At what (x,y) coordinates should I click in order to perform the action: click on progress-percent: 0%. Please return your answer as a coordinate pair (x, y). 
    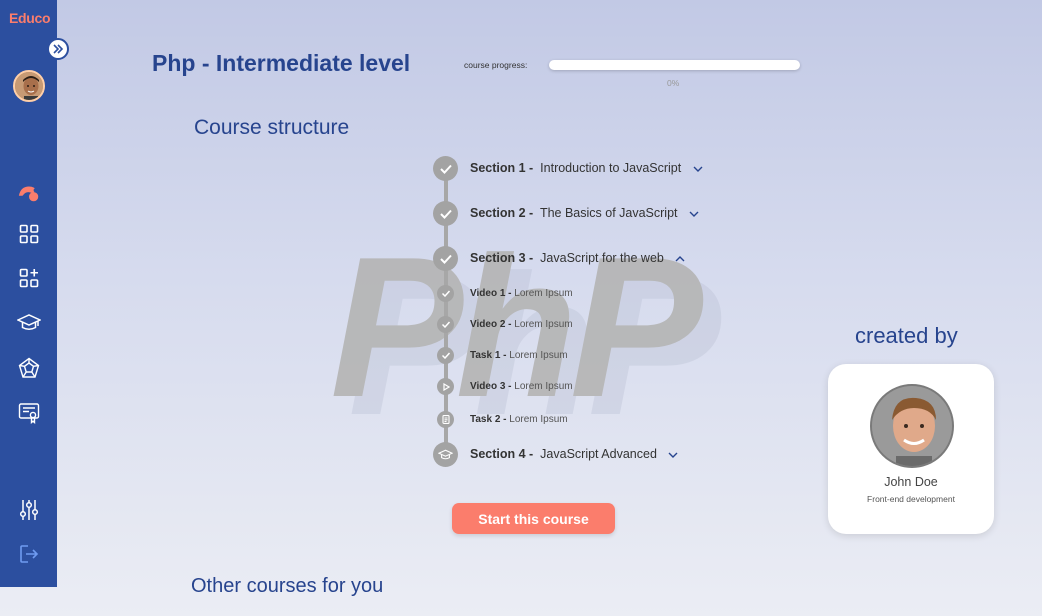
    Looking at the image, I should click on (673, 83).